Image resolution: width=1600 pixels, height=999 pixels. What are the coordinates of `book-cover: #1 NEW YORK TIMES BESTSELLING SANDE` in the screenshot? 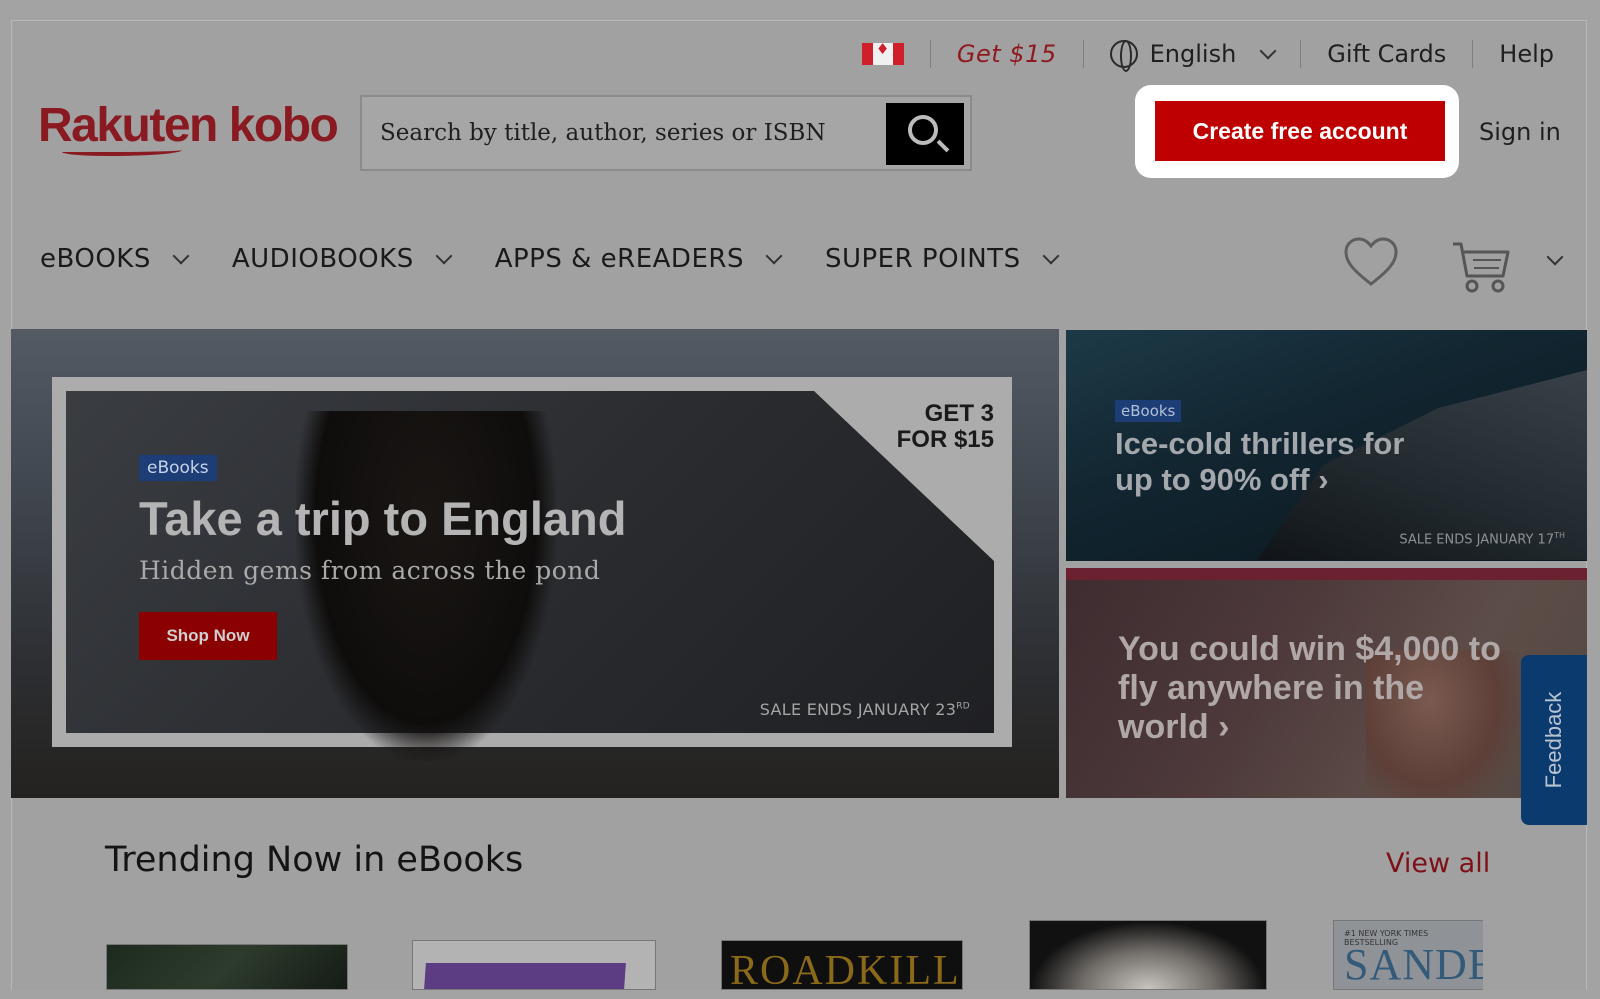 It's located at (1408, 955).